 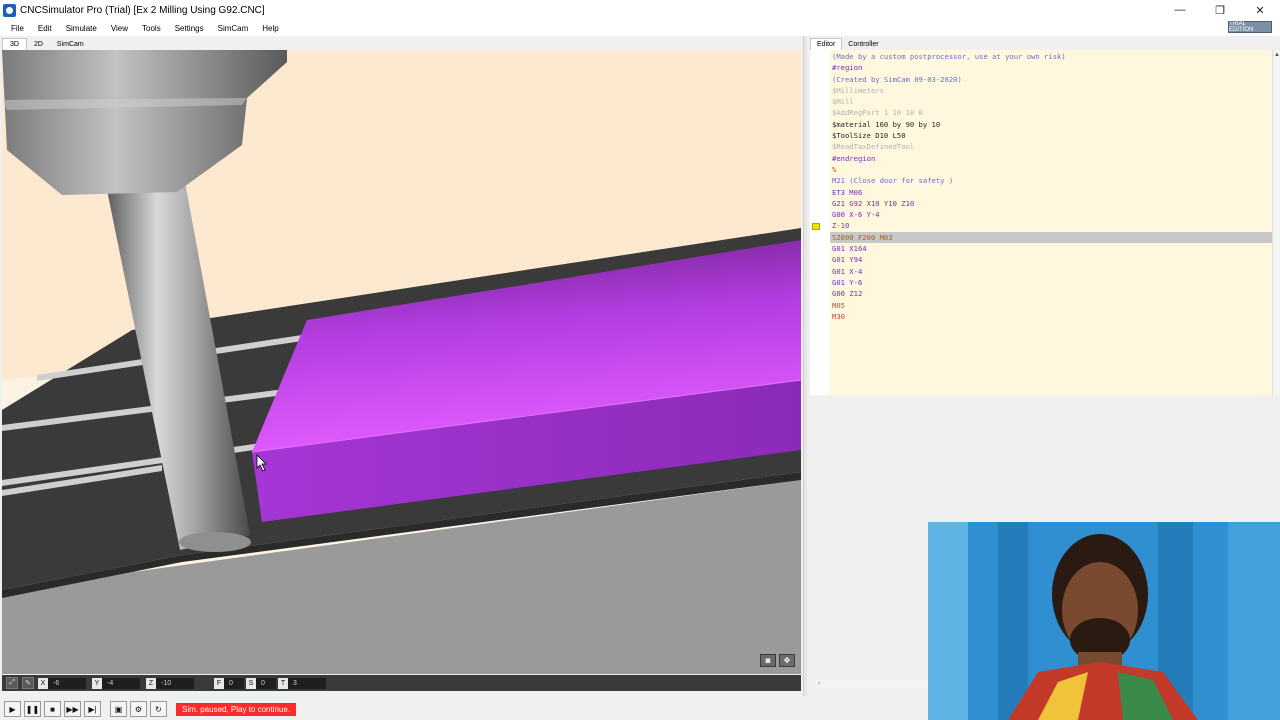 I want to click on coord-x: X -6, so click(x=62, y=683).